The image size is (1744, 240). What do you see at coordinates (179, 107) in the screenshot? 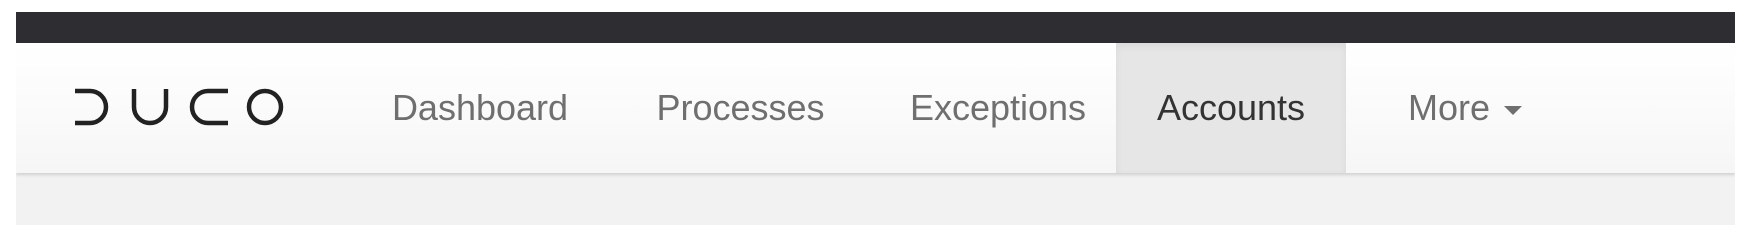
I see `duco-logo` at bounding box center [179, 107].